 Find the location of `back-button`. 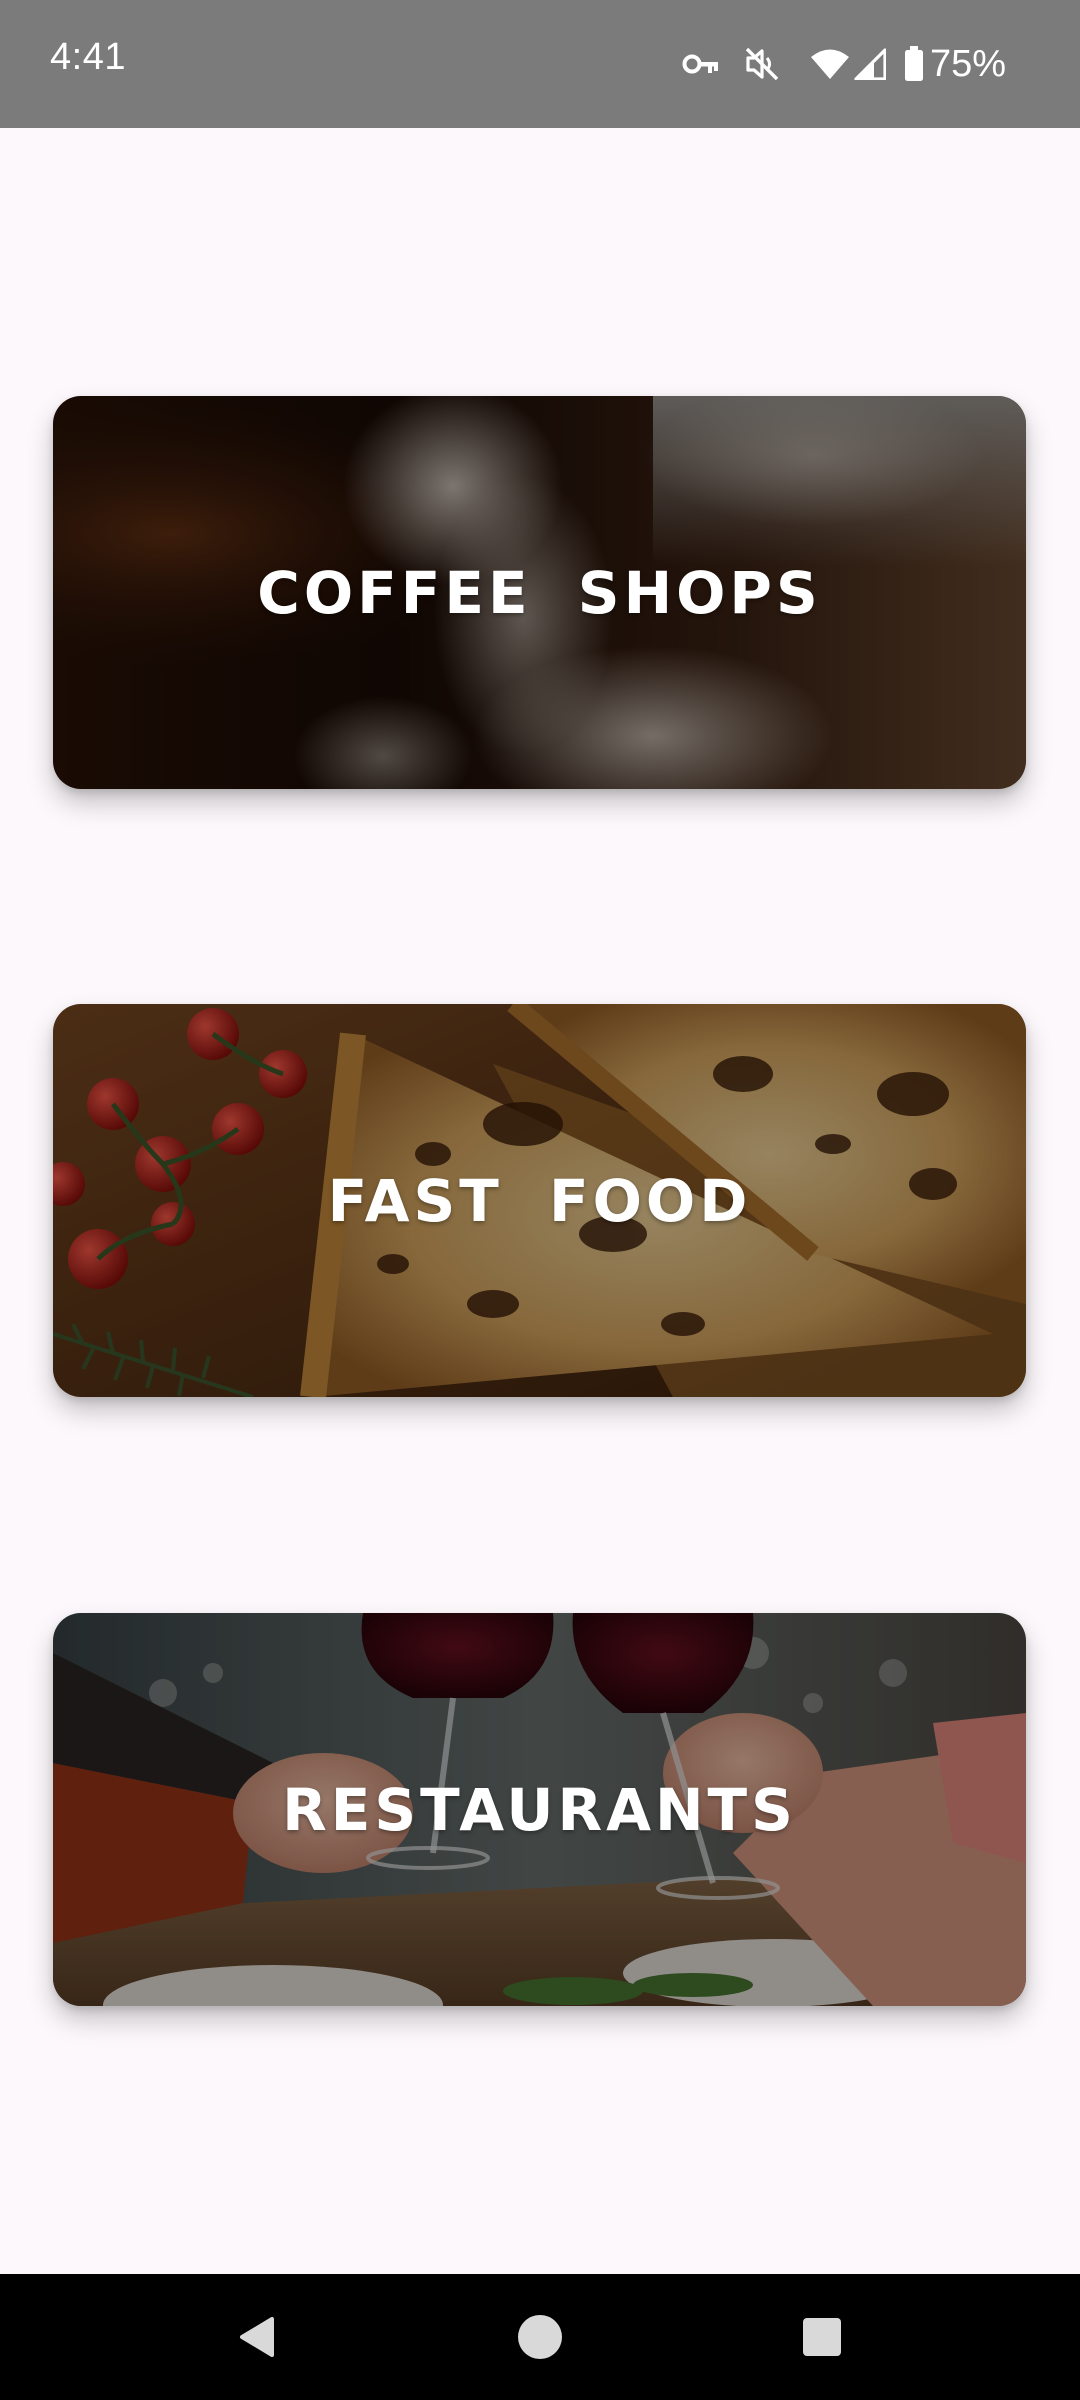

back-button is located at coordinates (258, 2337).